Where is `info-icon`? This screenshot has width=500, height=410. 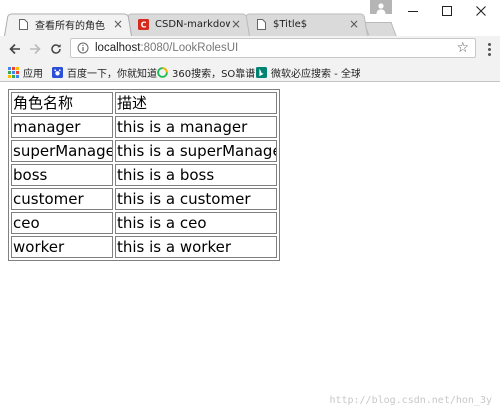
info-icon is located at coordinates (83, 48).